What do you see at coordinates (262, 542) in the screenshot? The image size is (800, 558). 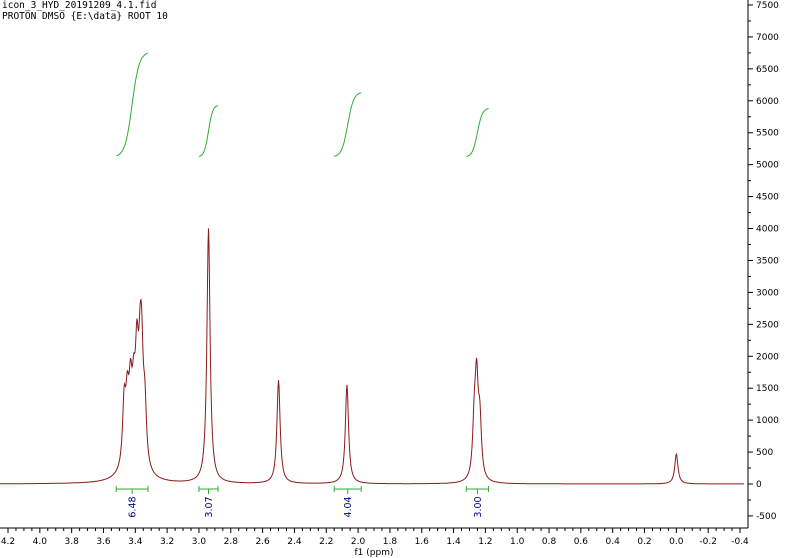 I see `x-tick-label: 2.6` at bounding box center [262, 542].